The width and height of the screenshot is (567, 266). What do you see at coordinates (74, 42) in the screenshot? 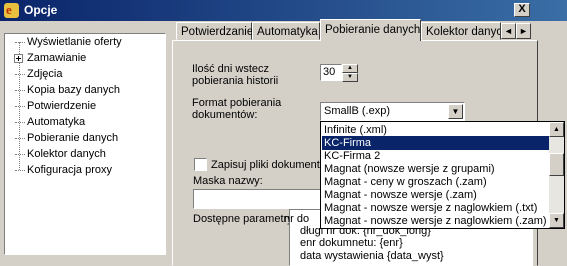
I see `sidebar-item-wyswietlanie-oferty: Wyświetlanie oferty` at bounding box center [74, 42].